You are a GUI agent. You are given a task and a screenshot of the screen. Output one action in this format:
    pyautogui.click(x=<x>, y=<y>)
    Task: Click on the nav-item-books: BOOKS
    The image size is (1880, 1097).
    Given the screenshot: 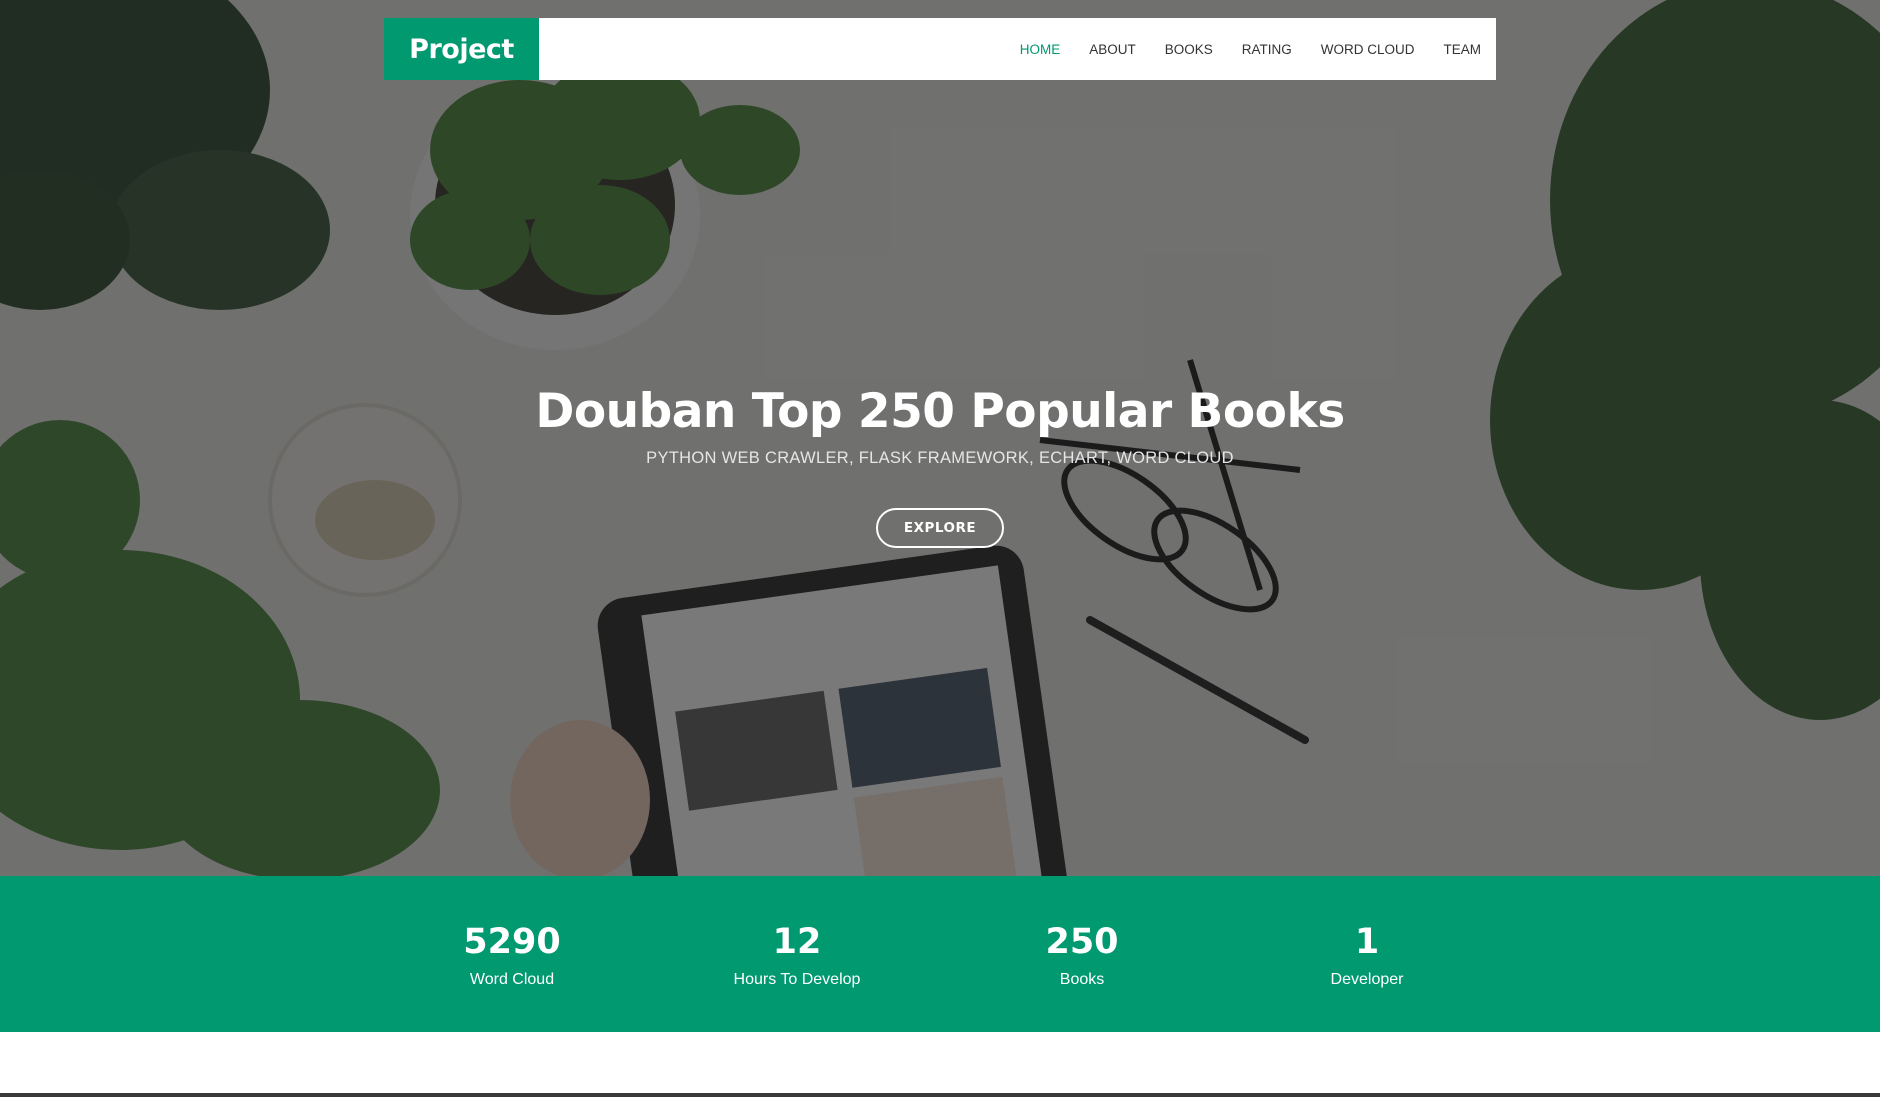 What is the action you would take?
    pyautogui.click(x=1189, y=49)
    